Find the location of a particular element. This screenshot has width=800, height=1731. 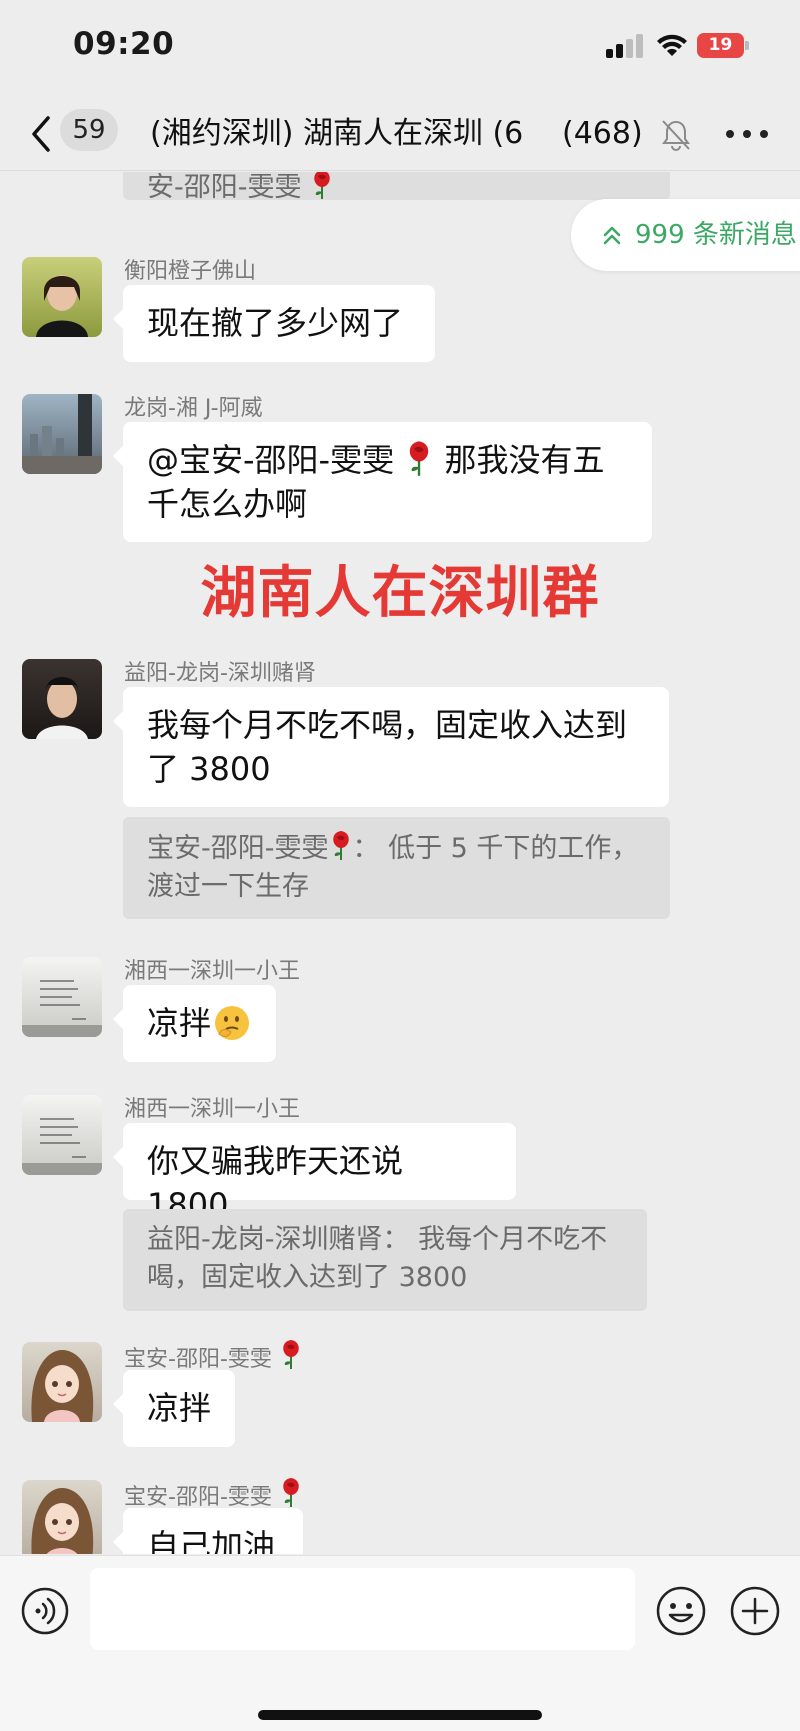

status-time: 09:20 is located at coordinates (124, 44).